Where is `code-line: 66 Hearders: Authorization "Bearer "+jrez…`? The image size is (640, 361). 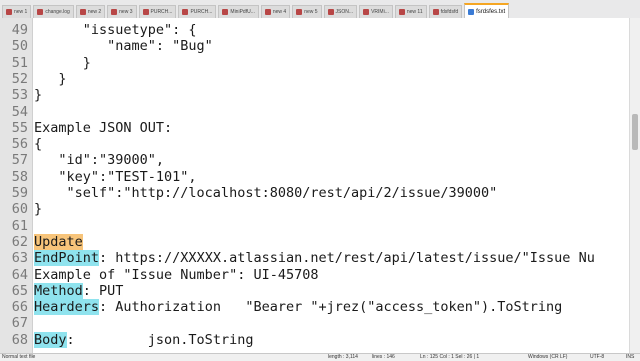 code-line: 66 Hearders: Authorization "Bearer "+jrez… is located at coordinates (315, 307).